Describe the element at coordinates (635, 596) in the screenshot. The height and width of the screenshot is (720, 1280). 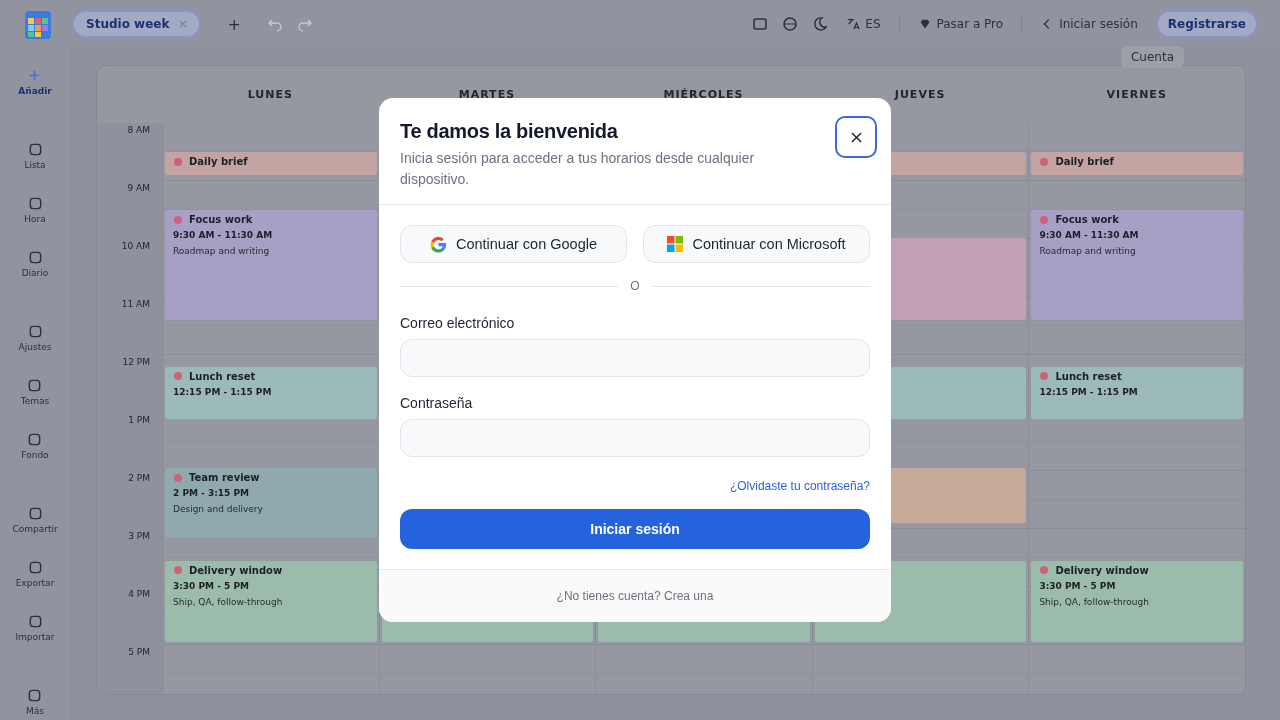
I see `create-account-text: ¿No tienes cuenta? Crea una` at that location.